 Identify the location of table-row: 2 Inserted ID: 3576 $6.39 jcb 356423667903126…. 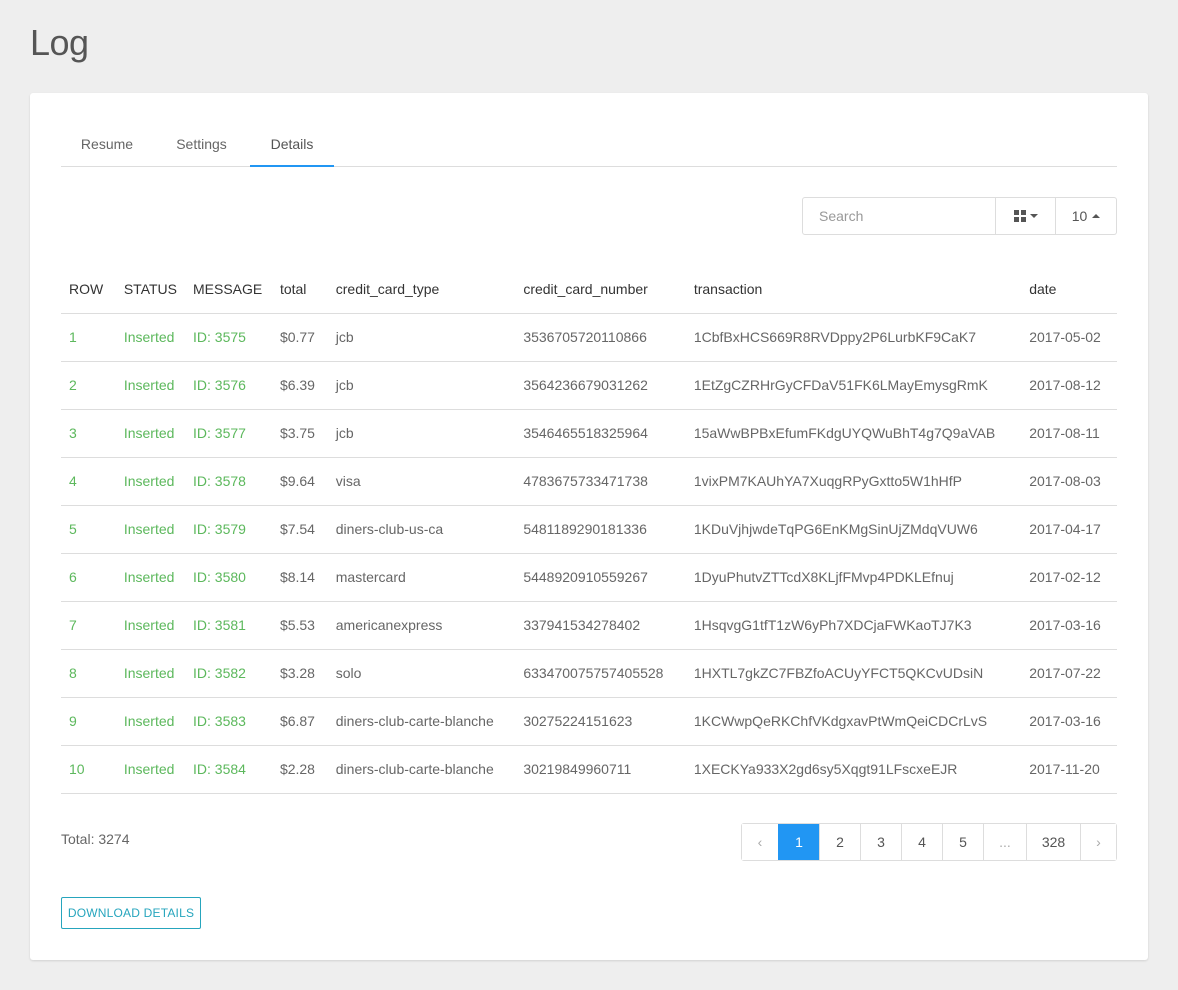
(589, 385).